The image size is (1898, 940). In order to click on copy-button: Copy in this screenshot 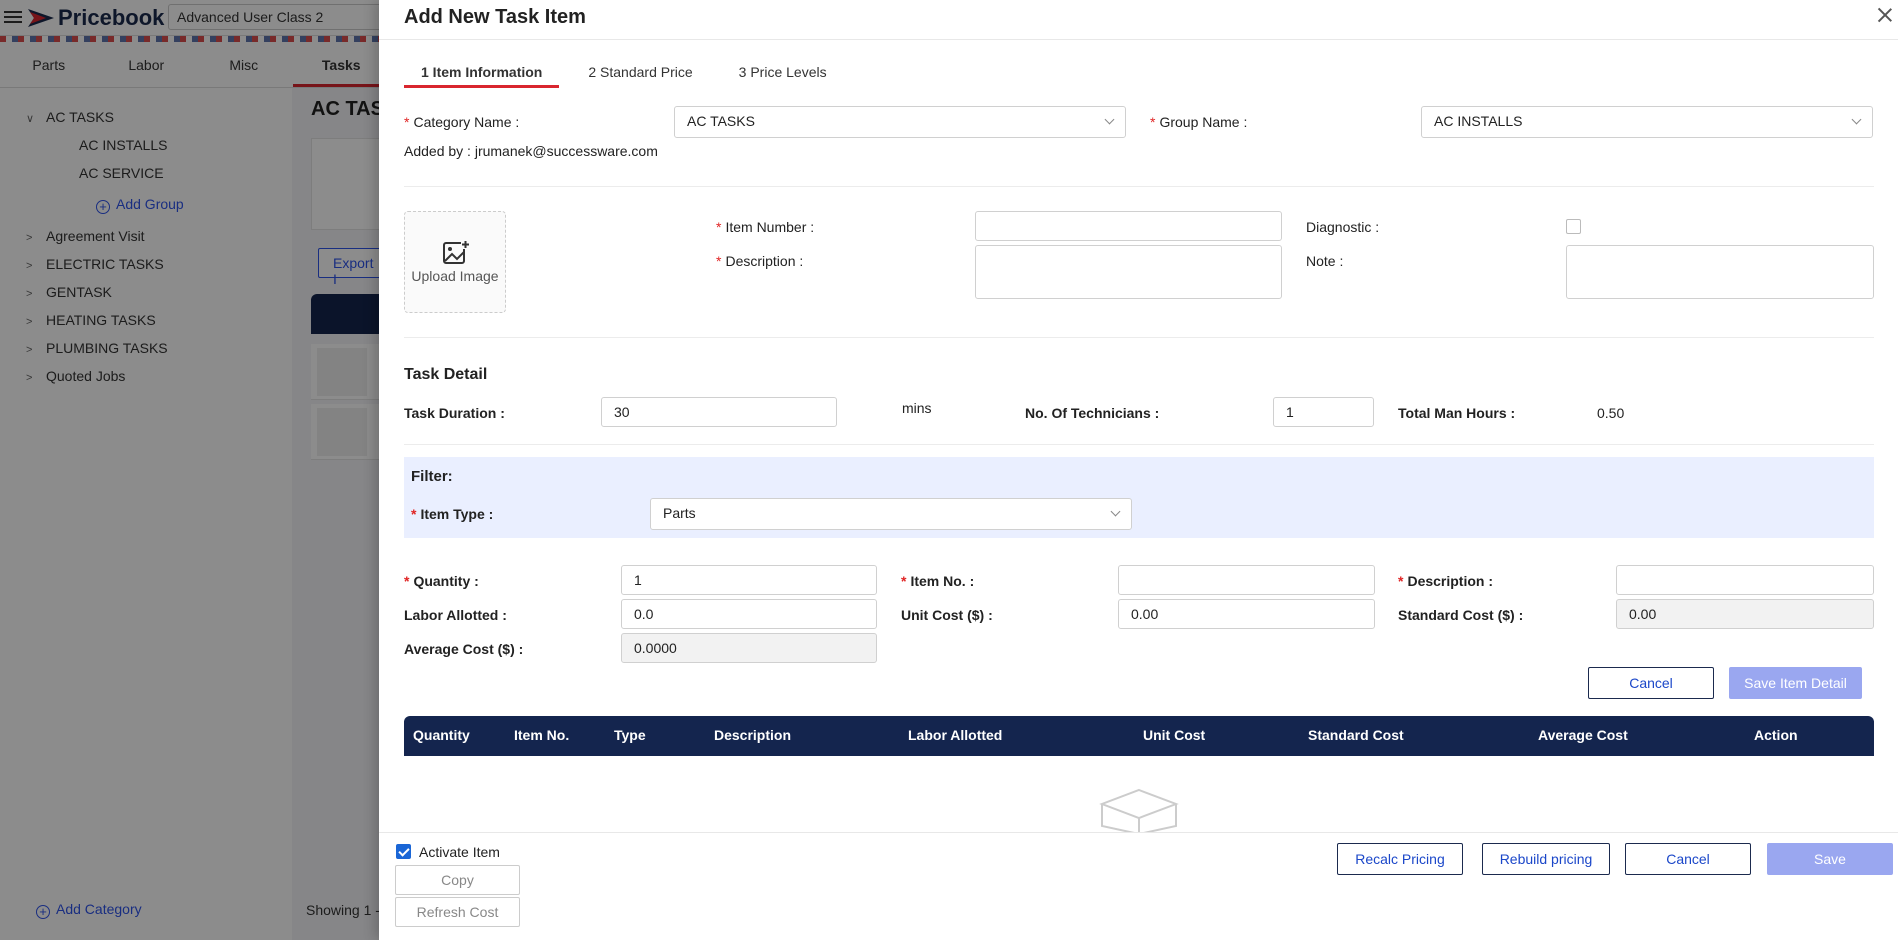, I will do `click(457, 880)`.